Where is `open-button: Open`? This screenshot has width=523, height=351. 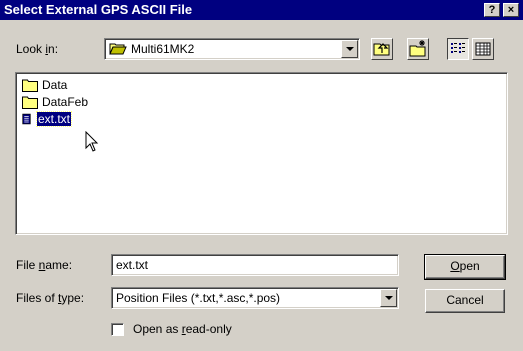 open-button: Open is located at coordinates (465, 267).